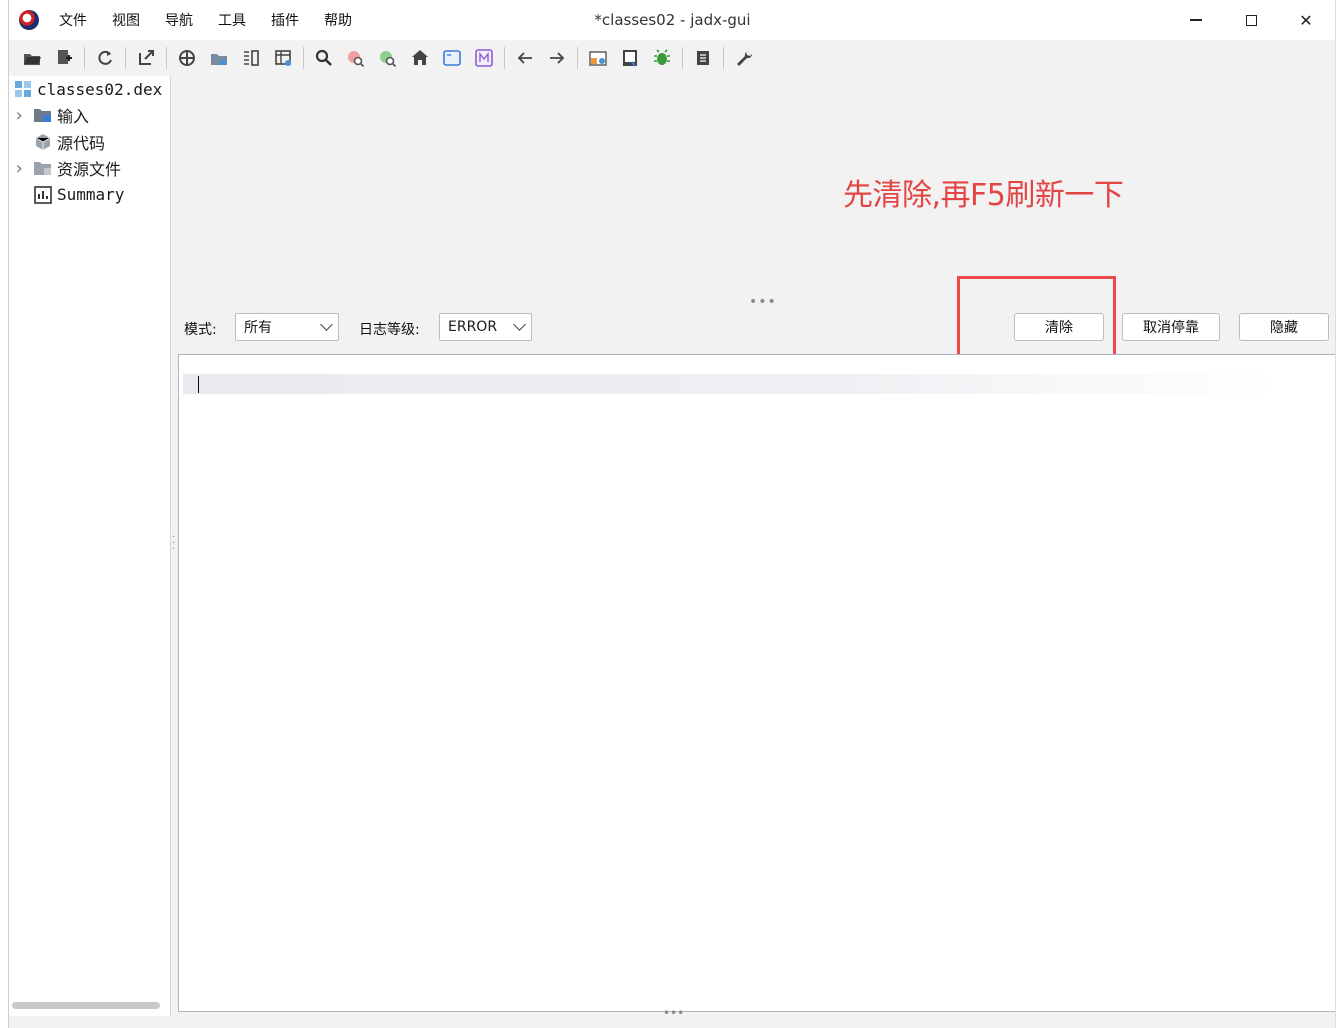  Describe the element at coordinates (389, 330) in the screenshot. I see `log-level-label: 日志等级:` at that location.